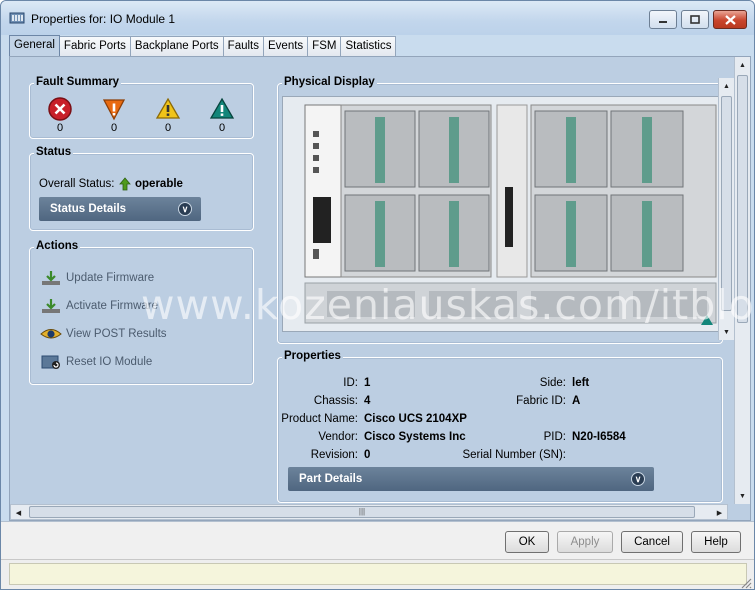 This screenshot has height=590, width=755. I want to click on fabric-id-value: A, so click(576, 401).